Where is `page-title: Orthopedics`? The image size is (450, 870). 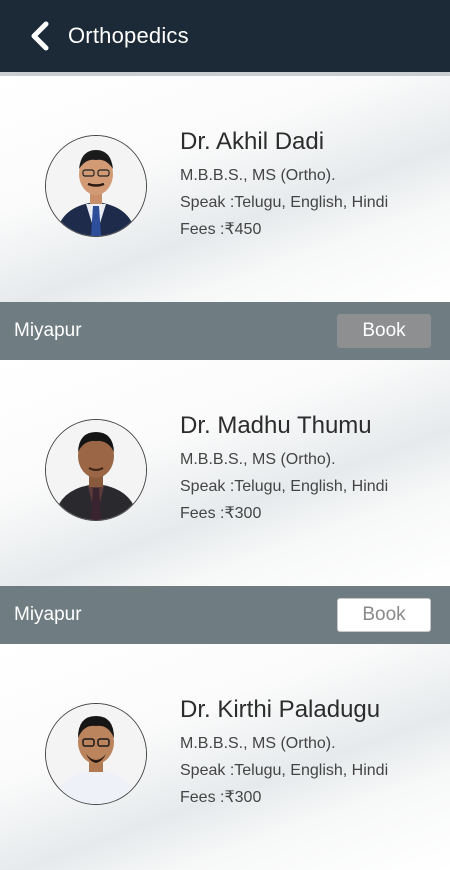
page-title: Orthopedics is located at coordinates (128, 35).